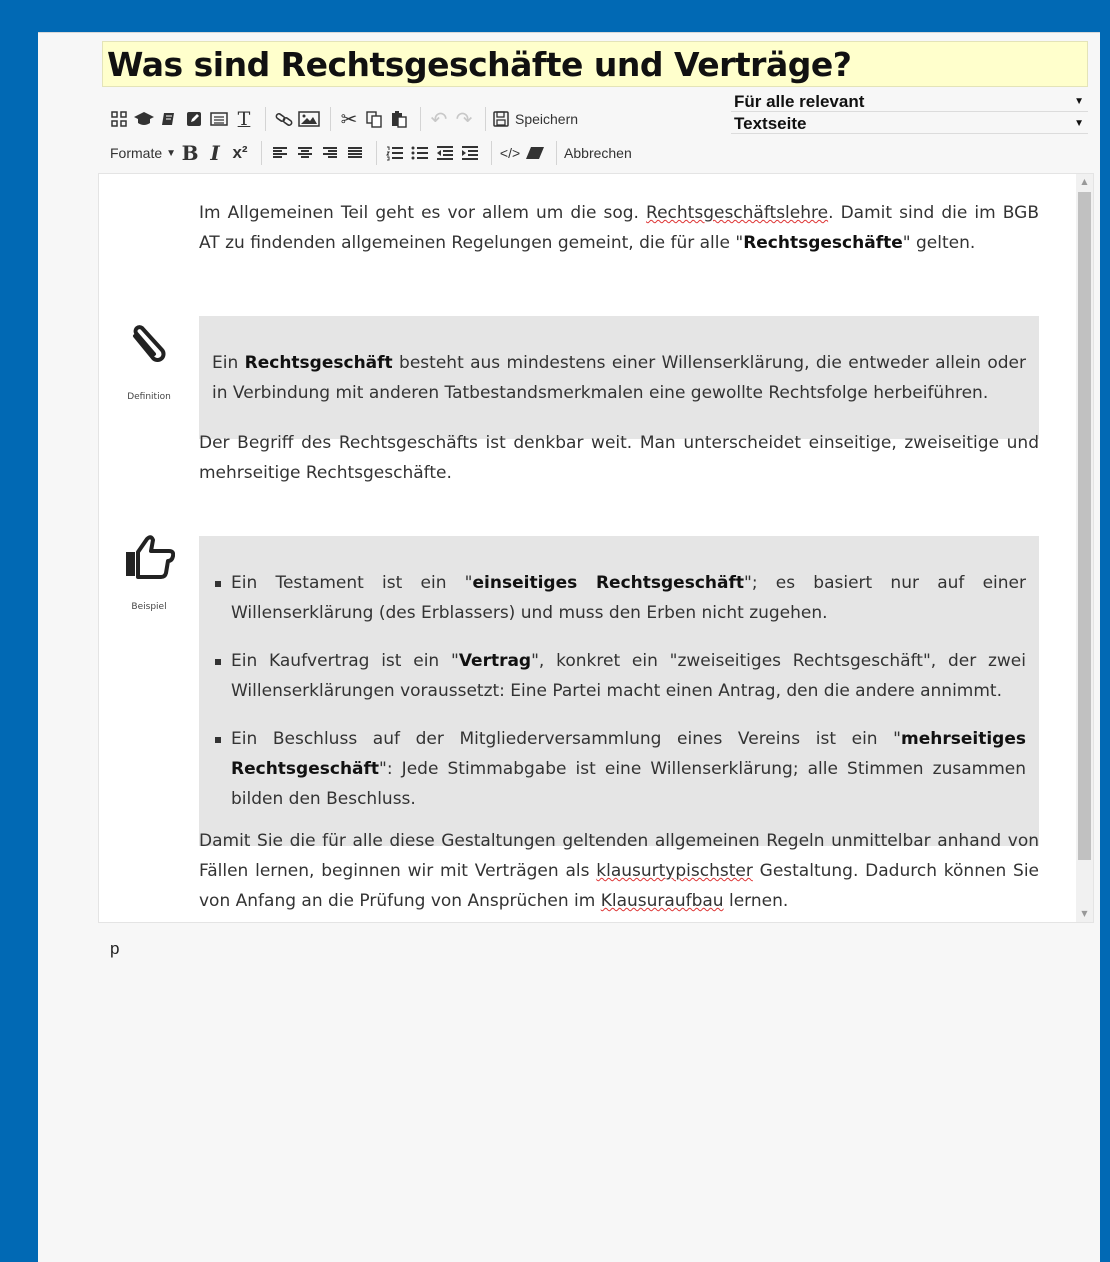  What do you see at coordinates (1105, 646) in the screenshot?
I see `right-frame` at bounding box center [1105, 646].